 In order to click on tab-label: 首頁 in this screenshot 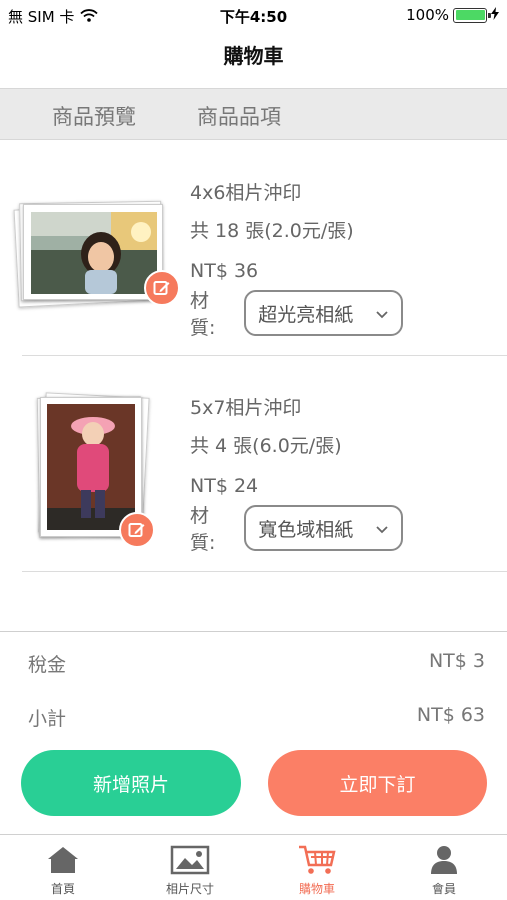, I will do `click(62, 889)`.